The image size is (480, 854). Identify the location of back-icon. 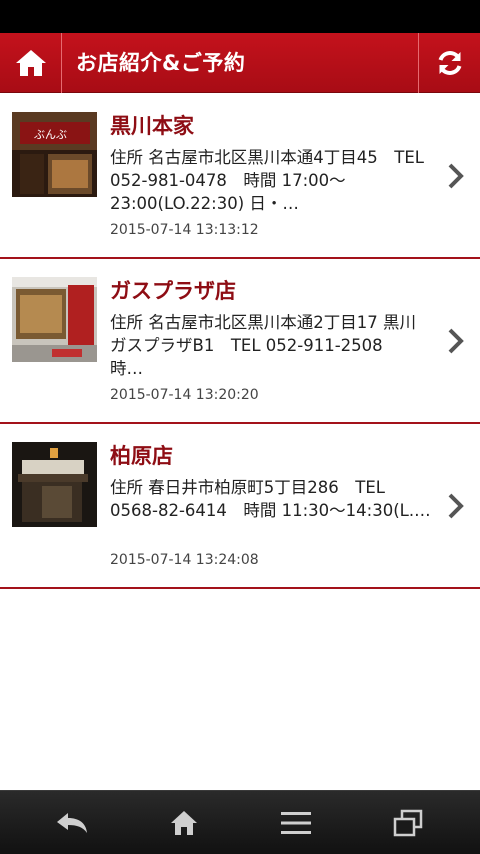
(72, 823).